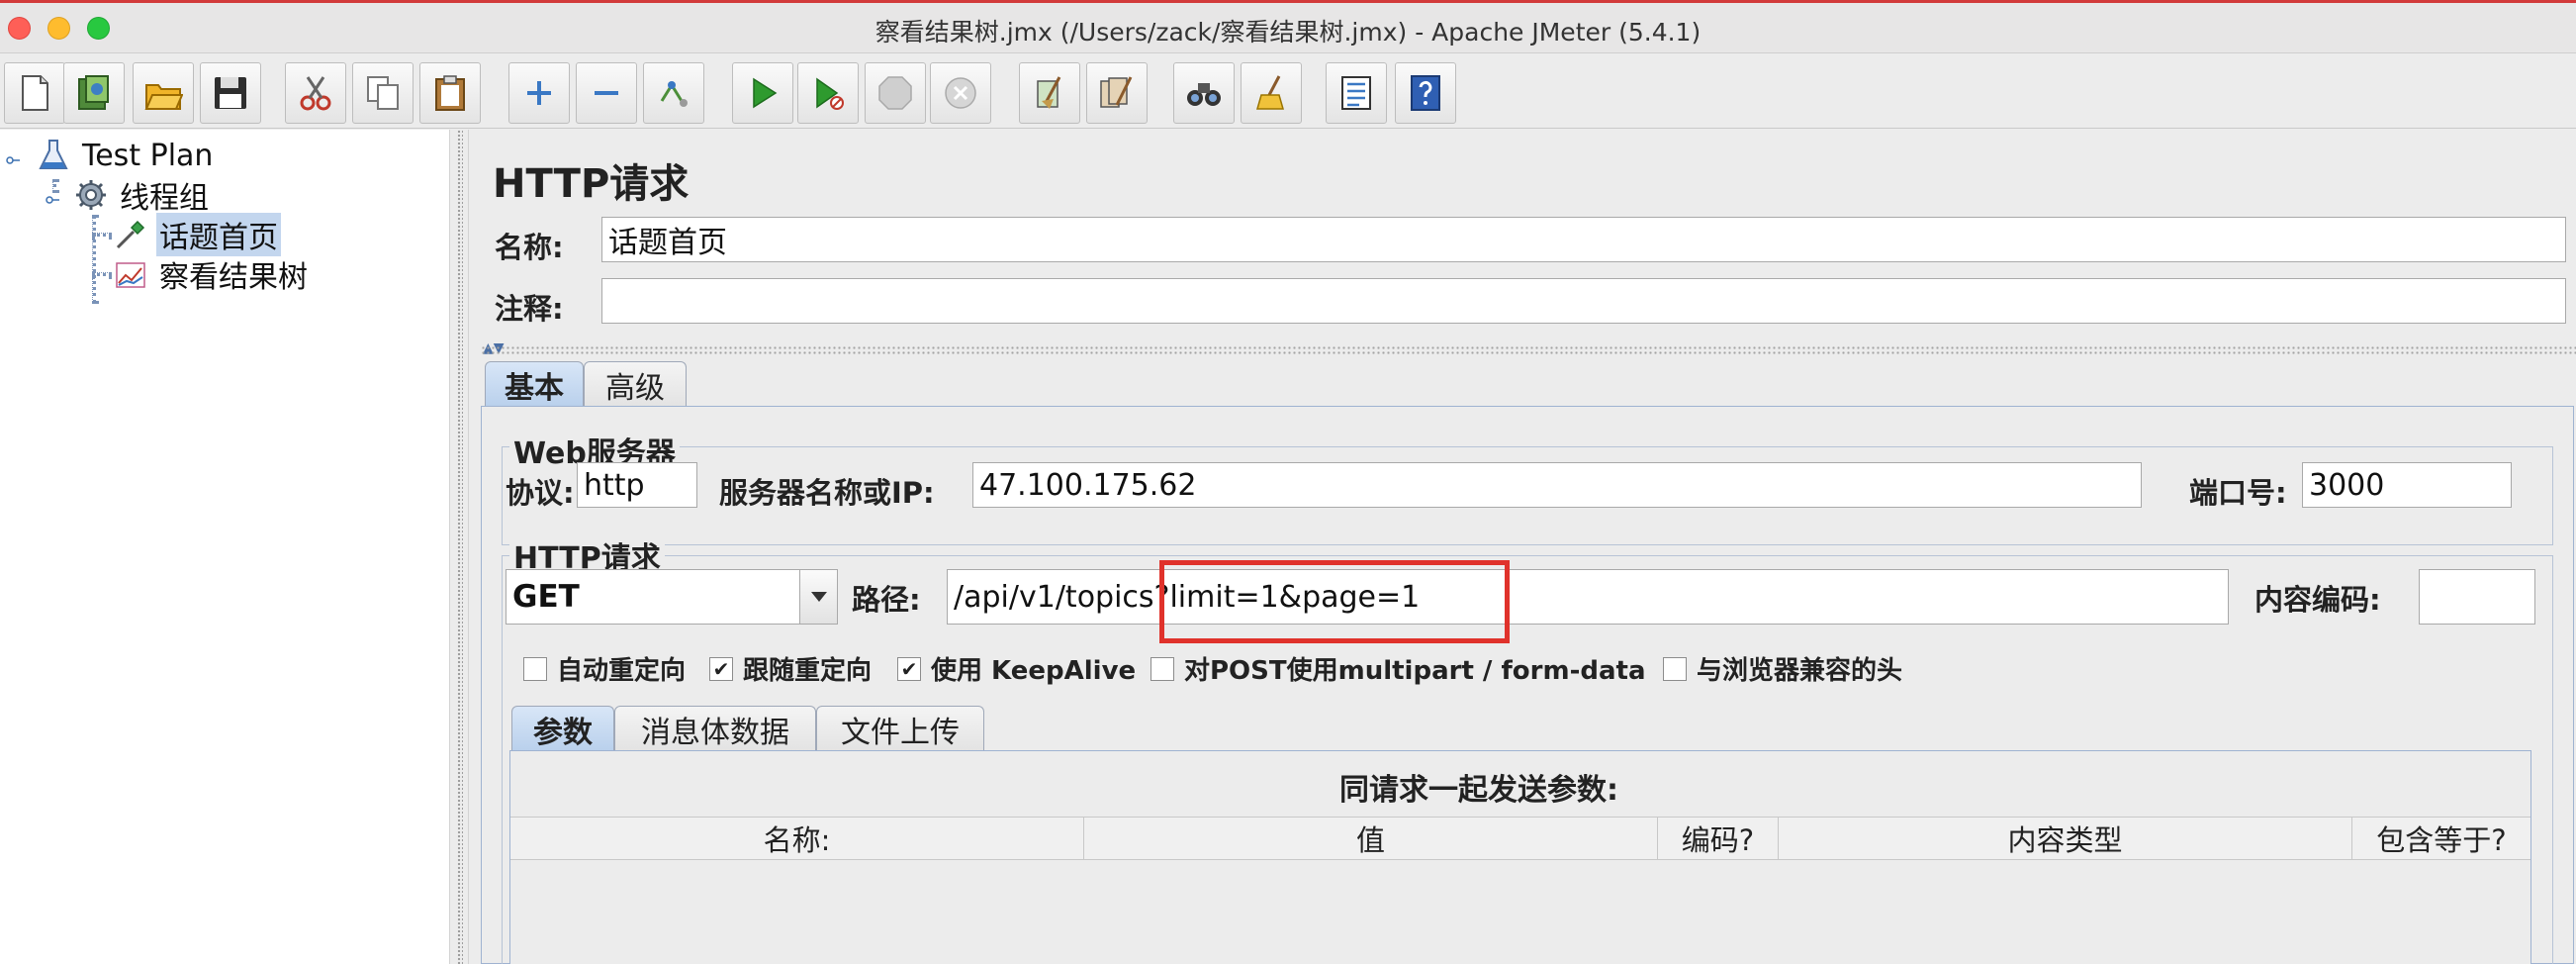 This screenshot has width=2576, height=964. I want to click on method-value: GET, so click(546, 597).